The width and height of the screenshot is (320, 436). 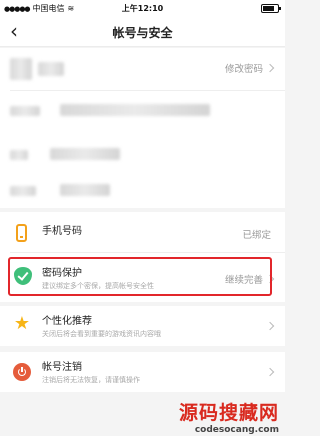 I want to click on watermark: 源码搜藏网 codesocang.com, so click(x=229, y=416).